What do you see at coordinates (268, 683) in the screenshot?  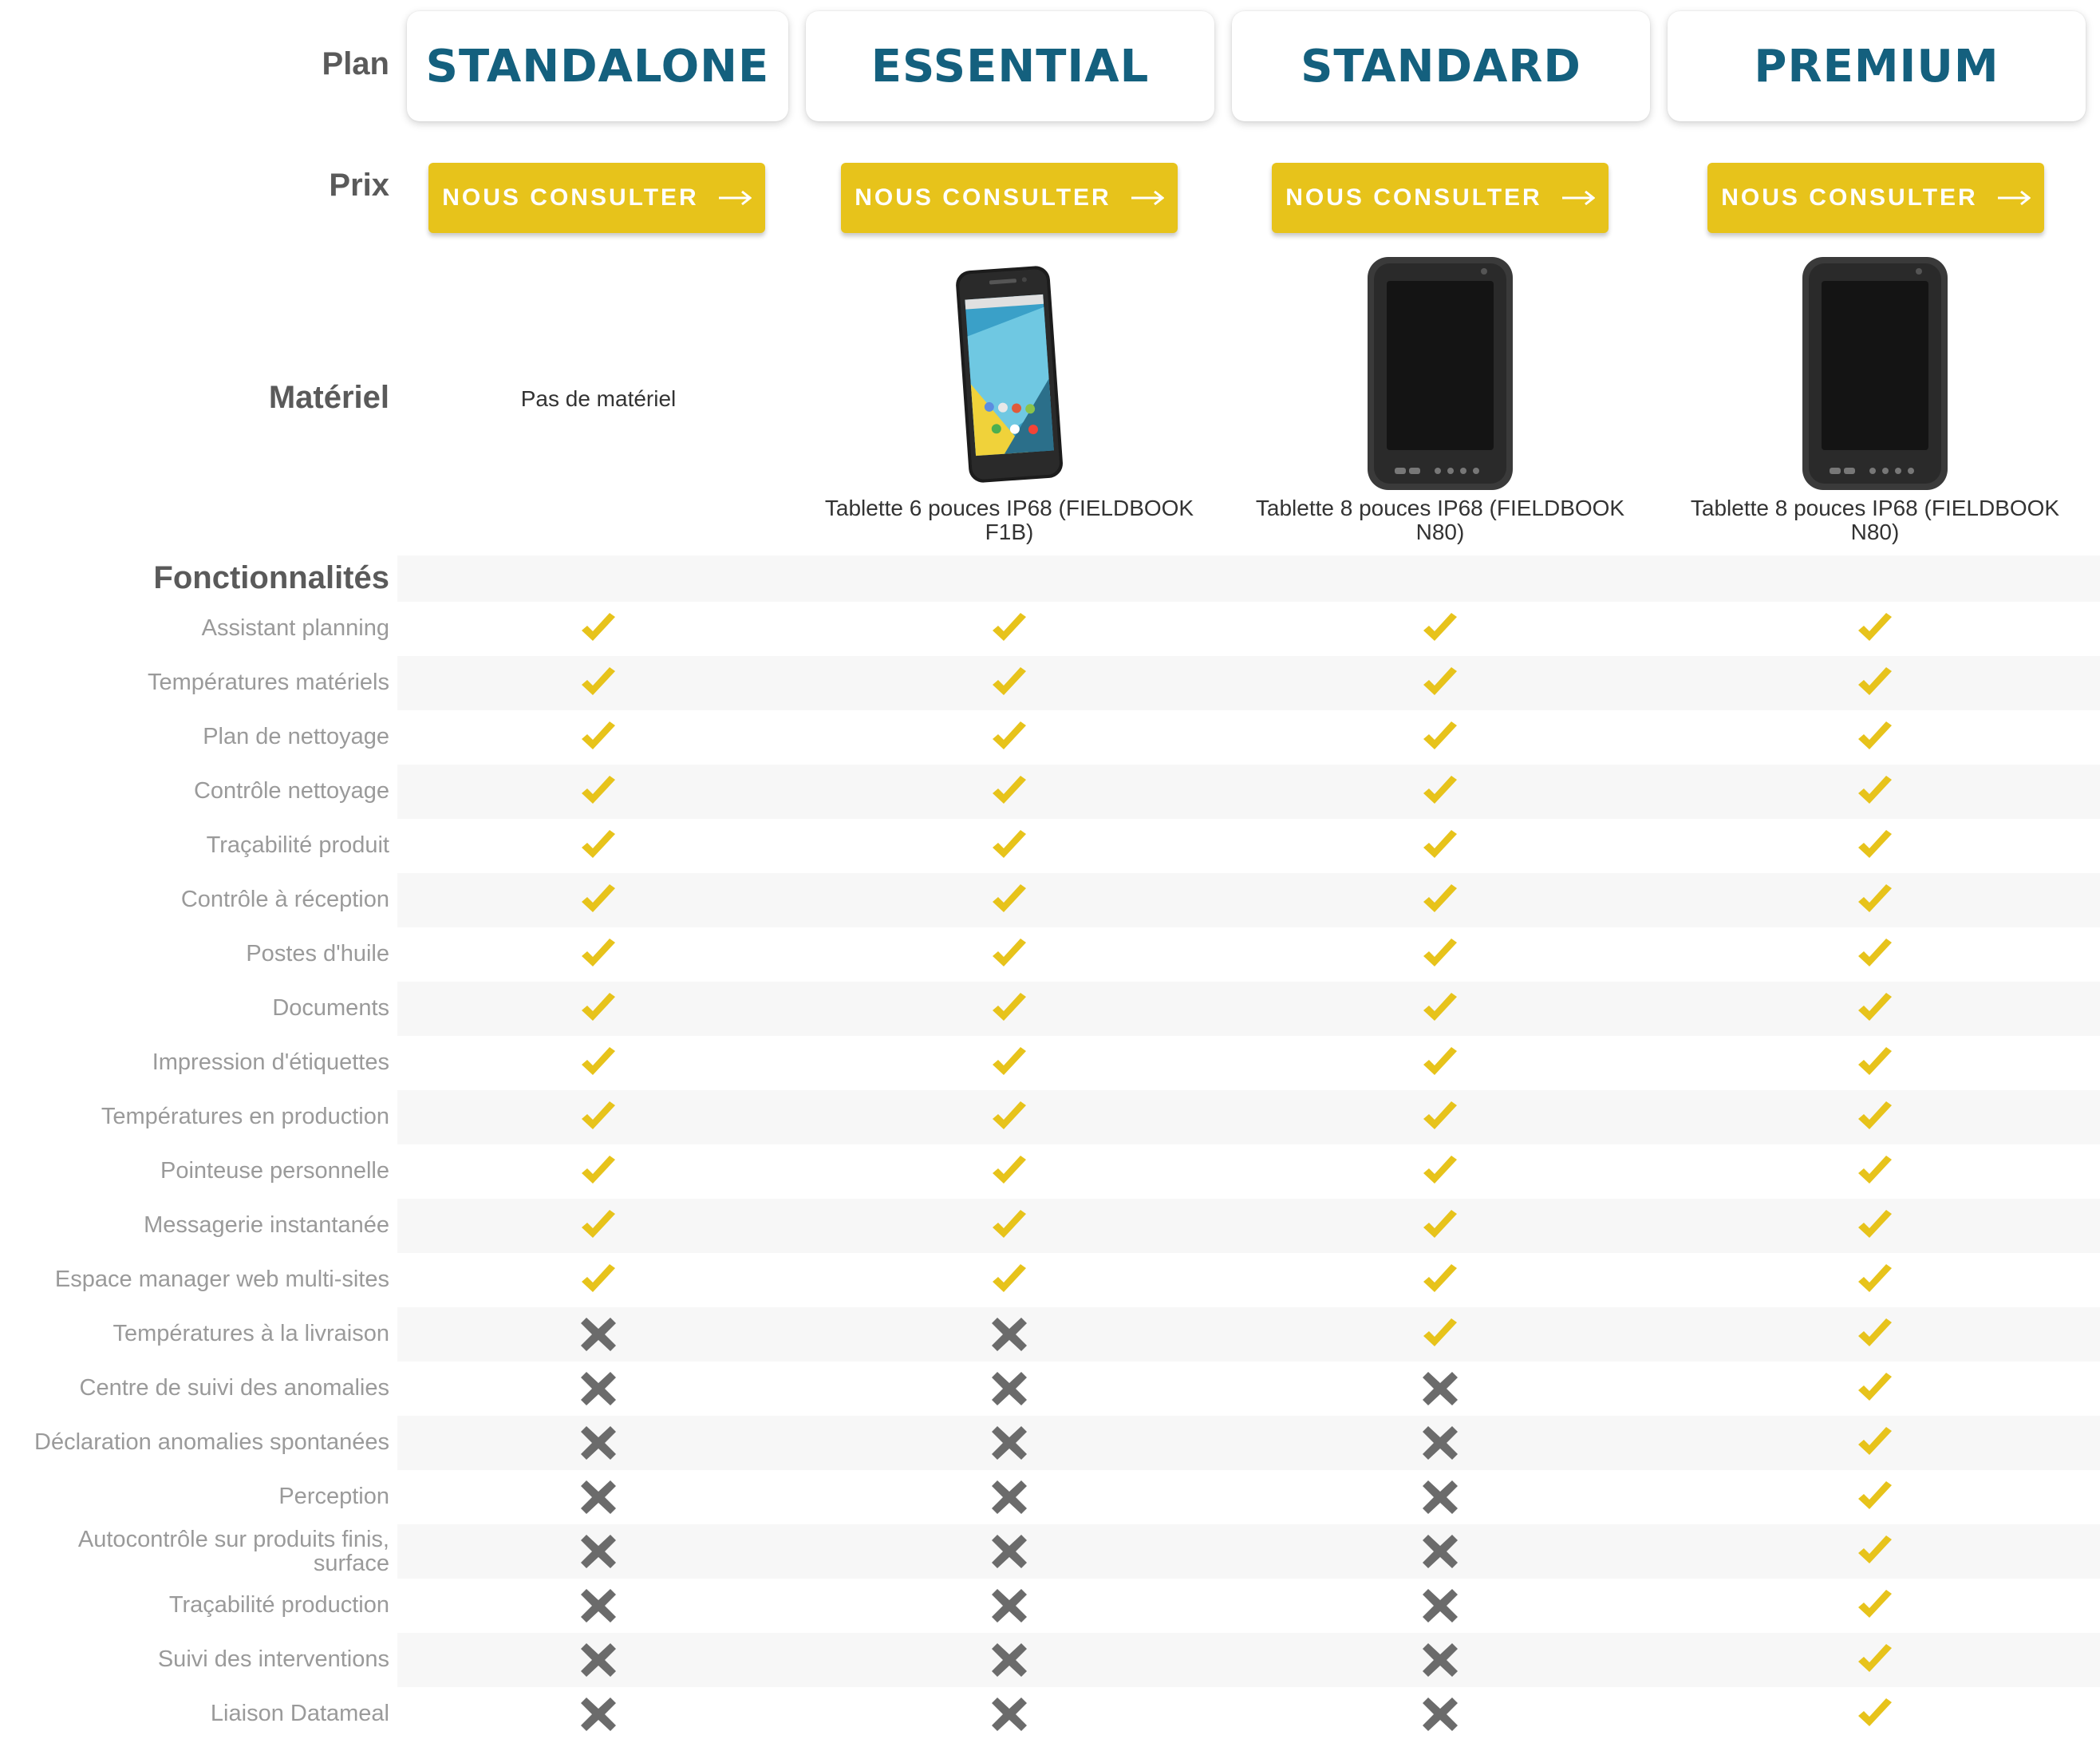 I see `feature-label: Températures matériels` at bounding box center [268, 683].